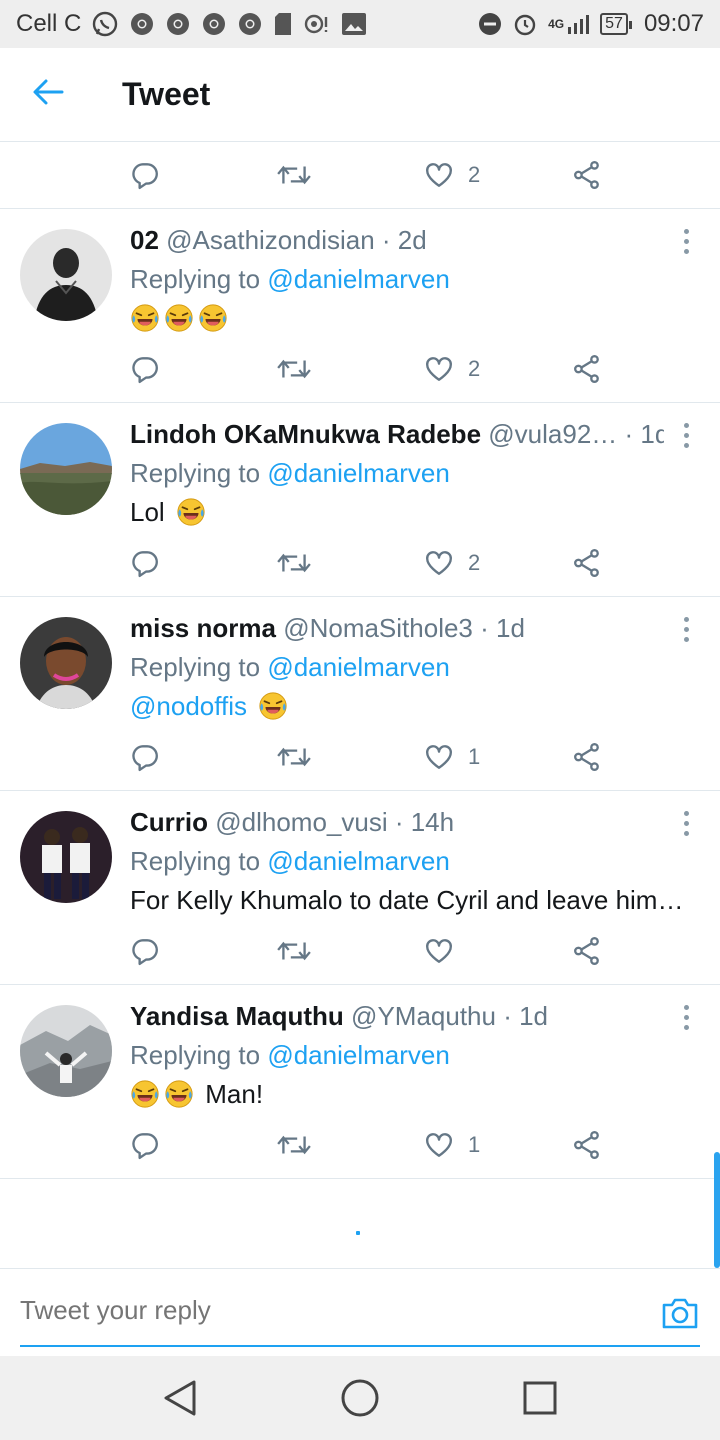 Image resolution: width=720 pixels, height=1440 pixels. I want to click on like-count: 1, so click(474, 756).